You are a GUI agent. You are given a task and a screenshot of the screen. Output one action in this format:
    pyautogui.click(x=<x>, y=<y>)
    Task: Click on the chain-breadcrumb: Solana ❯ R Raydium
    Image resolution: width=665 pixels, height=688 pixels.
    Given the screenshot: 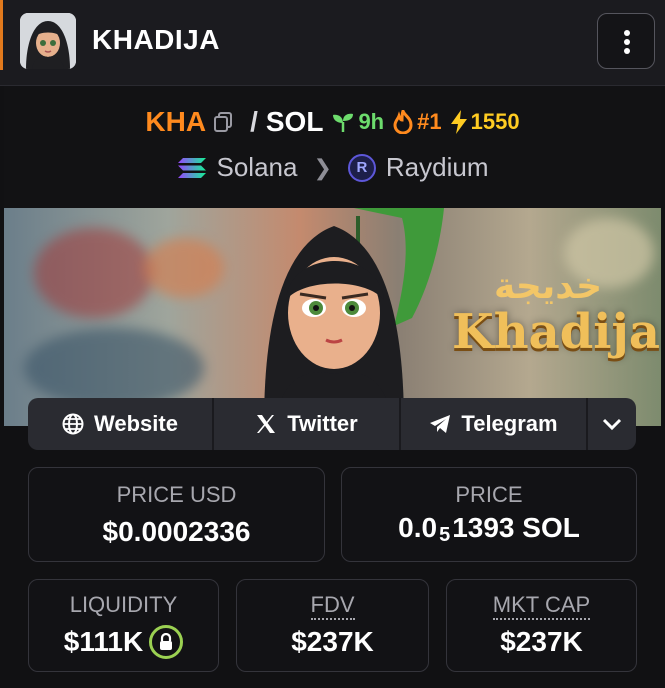 What is the action you would take?
    pyautogui.click(x=332, y=167)
    